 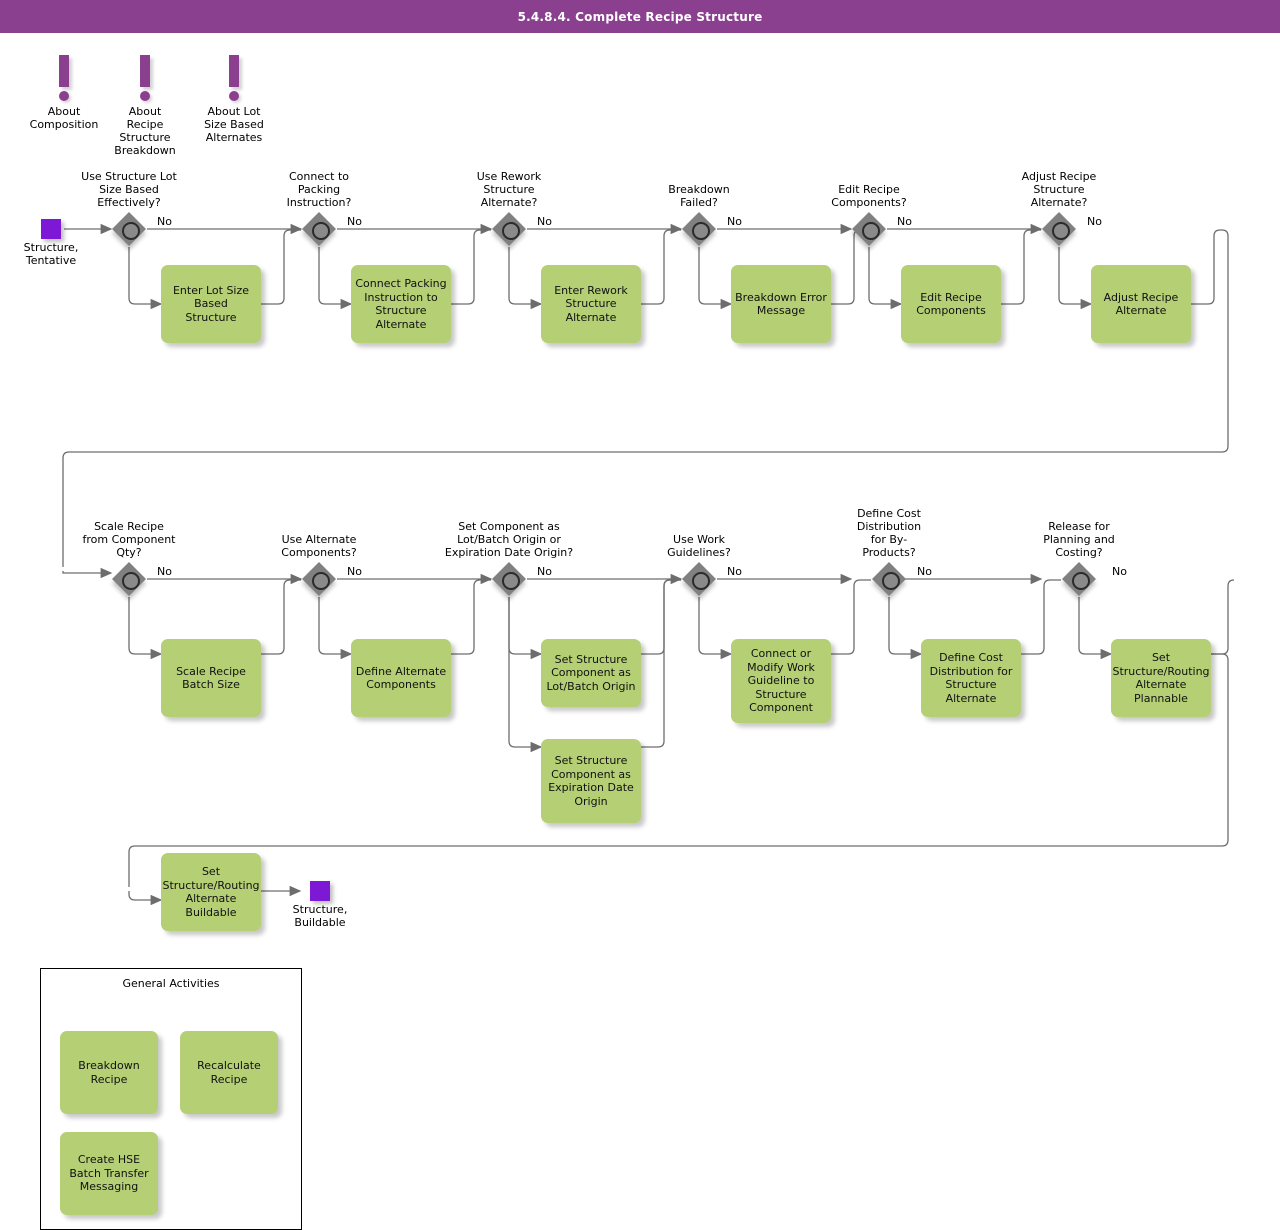 I want to click on info-marker-label: About Lot Size Based Alternates, so click(x=234, y=124).